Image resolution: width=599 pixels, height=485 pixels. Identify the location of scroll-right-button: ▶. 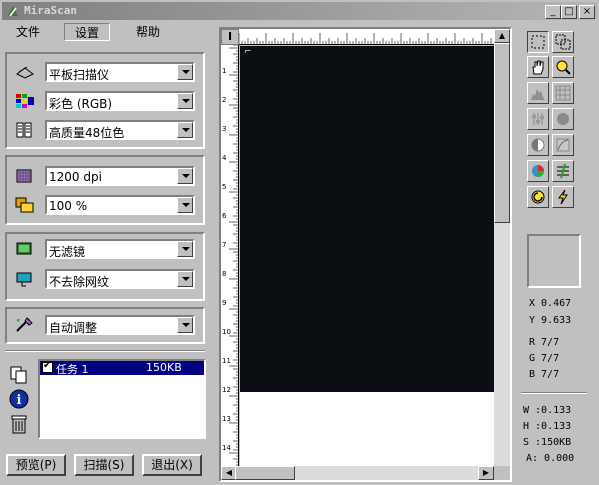
(486, 473).